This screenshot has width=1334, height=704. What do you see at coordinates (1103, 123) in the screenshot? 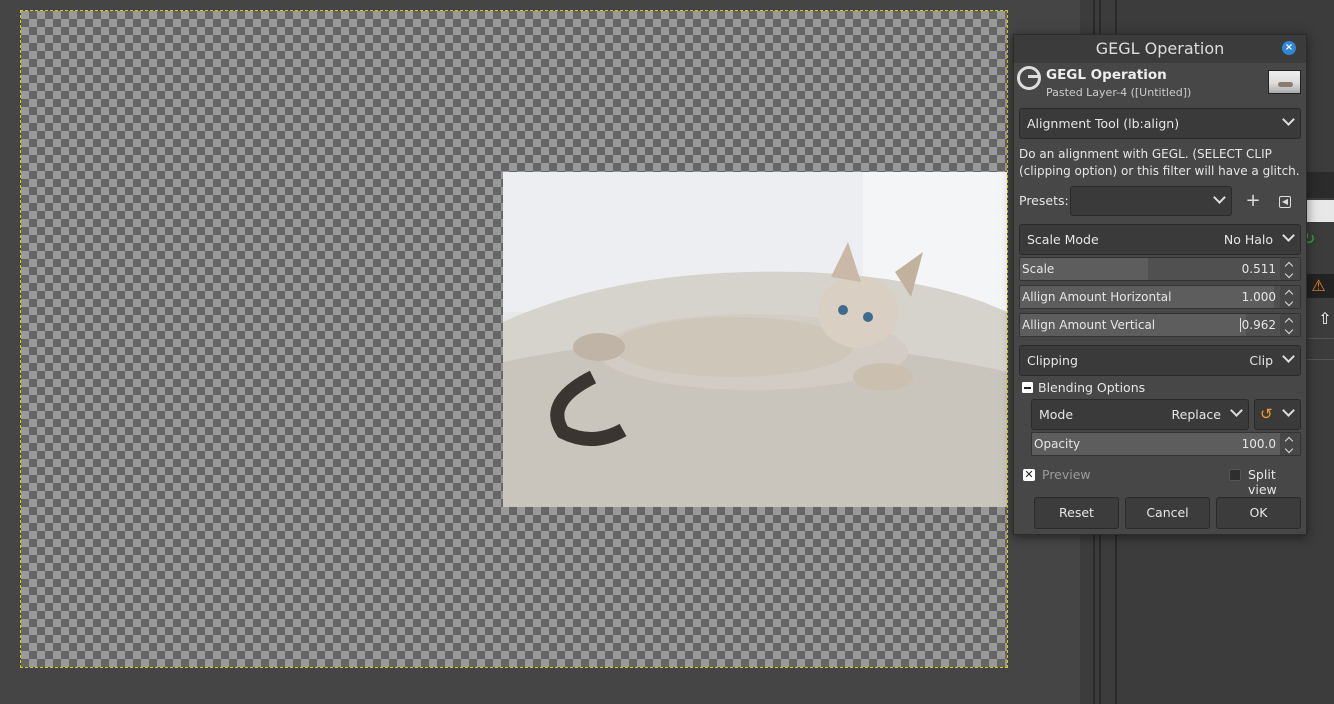
I see `operation-select-value: Alignment Tool (lb:align)` at bounding box center [1103, 123].